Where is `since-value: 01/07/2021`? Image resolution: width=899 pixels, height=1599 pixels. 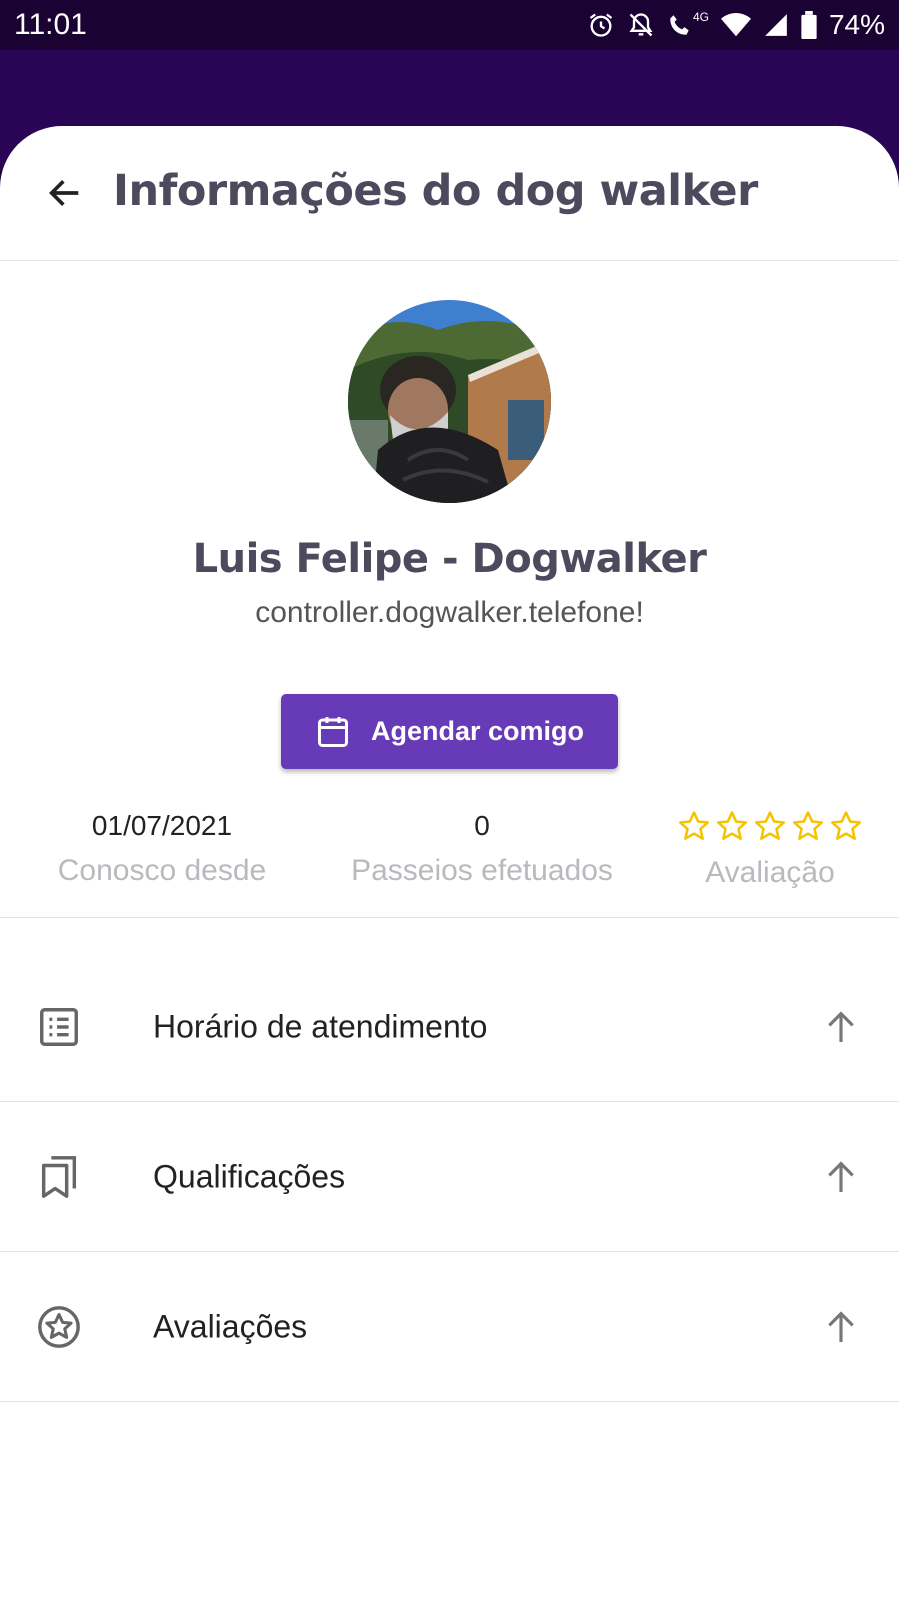
since-value: 01/07/2021 is located at coordinates (162, 825).